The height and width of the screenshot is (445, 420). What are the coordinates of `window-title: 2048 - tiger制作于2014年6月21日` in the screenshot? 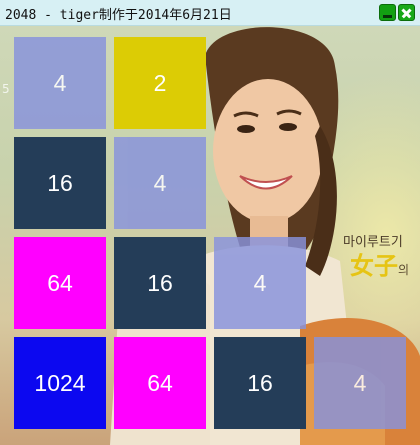 It's located at (118, 15).